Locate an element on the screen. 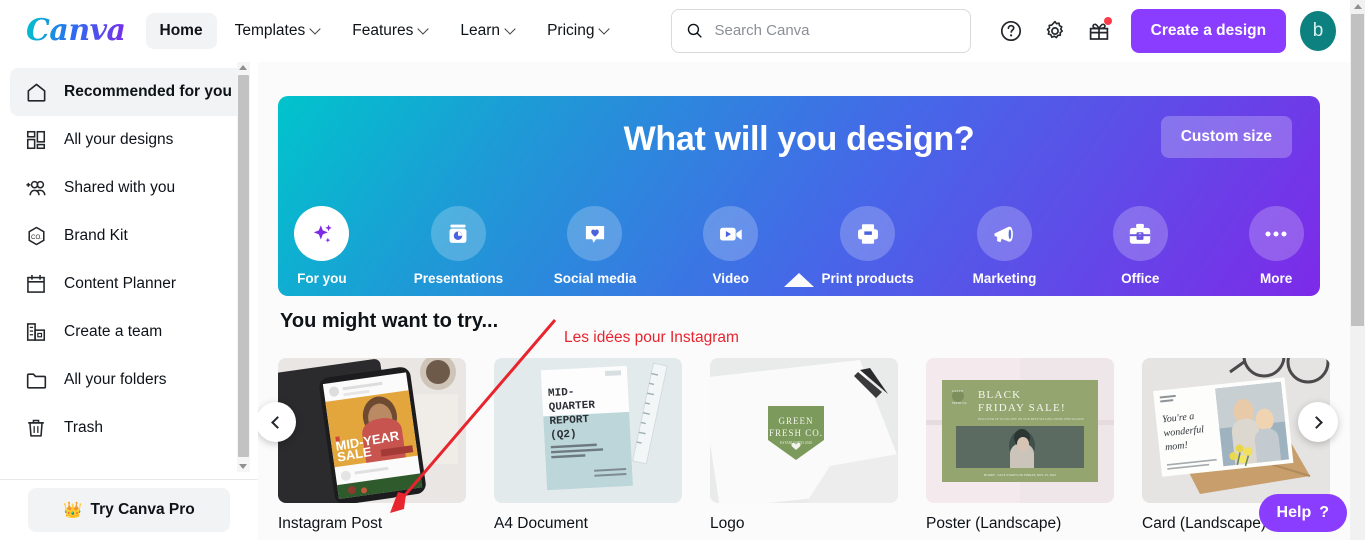 The image size is (1365, 540). nav-label-learn: Learn is located at coordinates (480, 30).